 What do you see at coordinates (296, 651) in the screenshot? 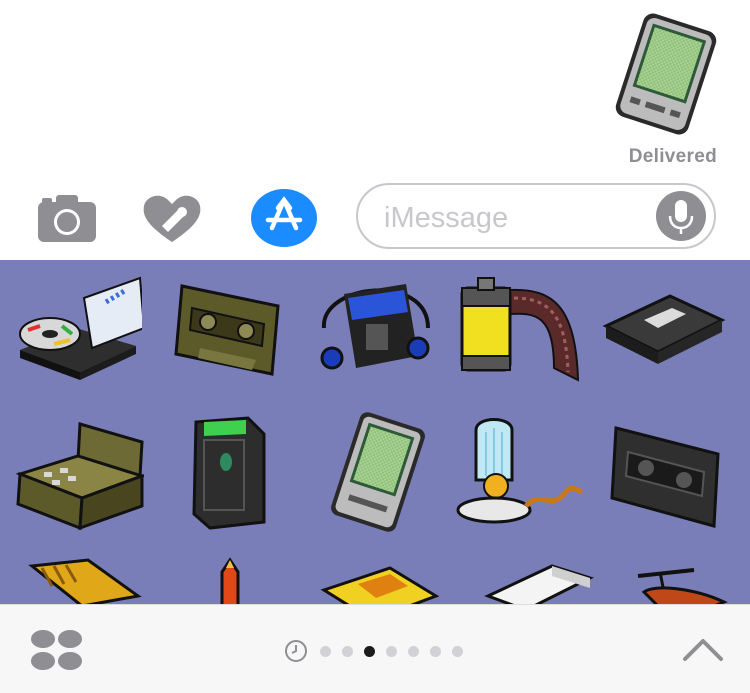
I see `clock-icon` at bounding box center [296, 651].